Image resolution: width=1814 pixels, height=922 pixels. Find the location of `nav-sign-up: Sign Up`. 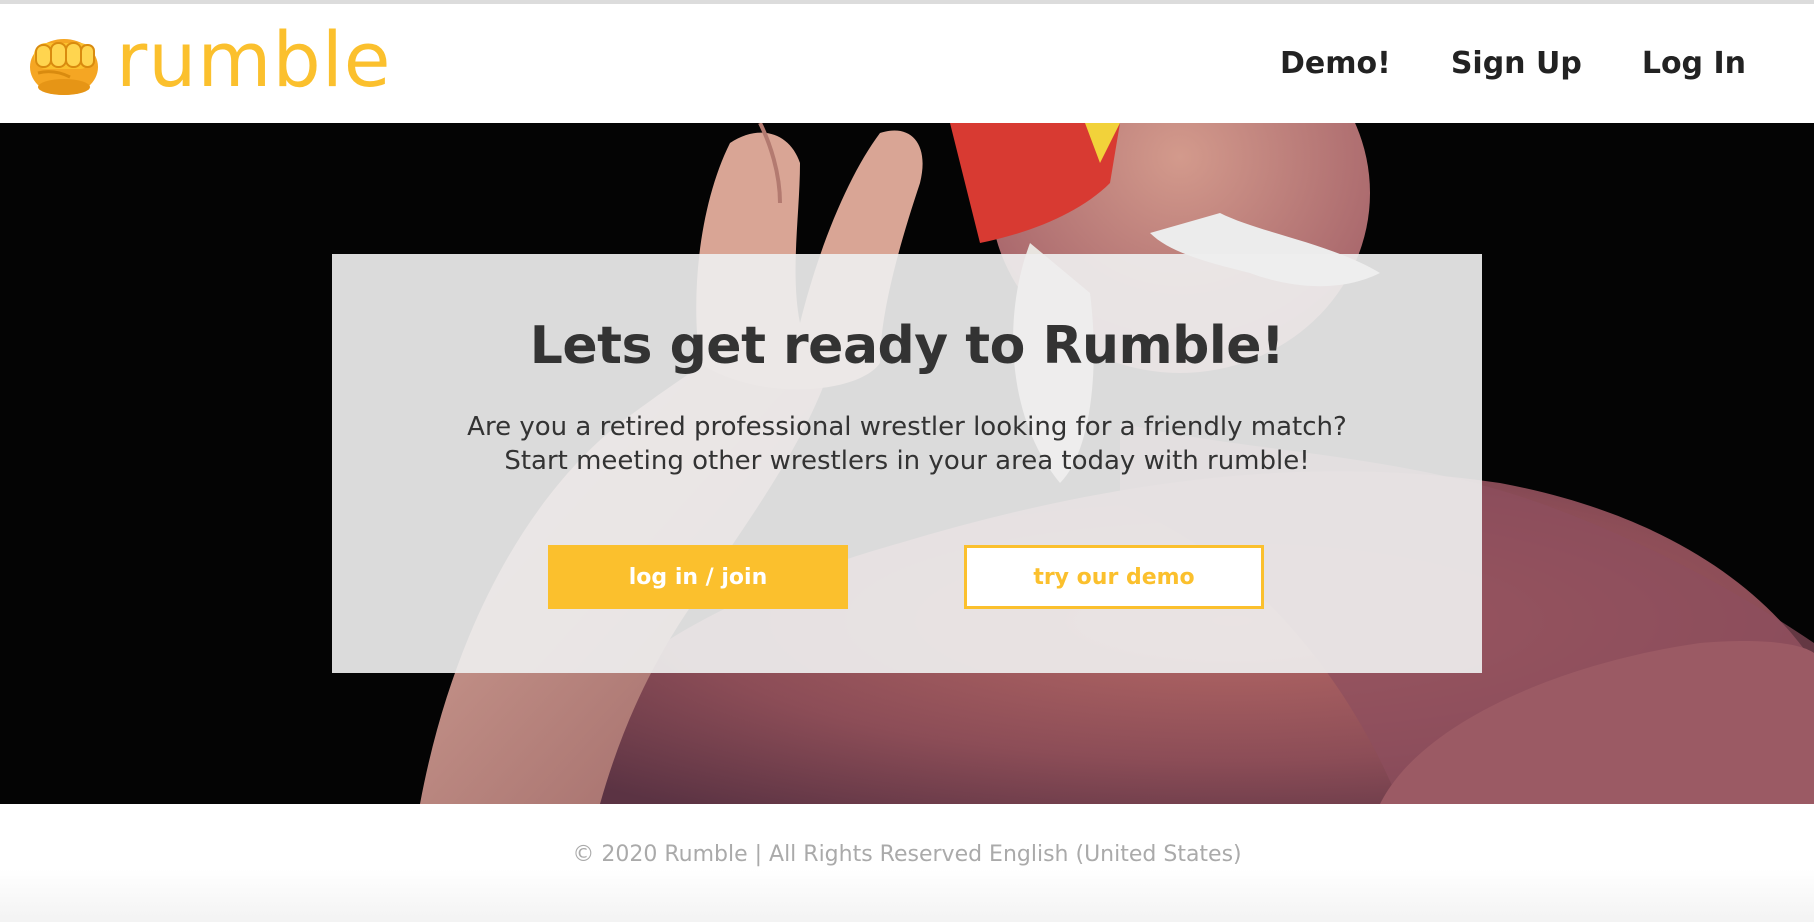

nav-sign-up: Sign Up is located at coordinates (1516, 64).